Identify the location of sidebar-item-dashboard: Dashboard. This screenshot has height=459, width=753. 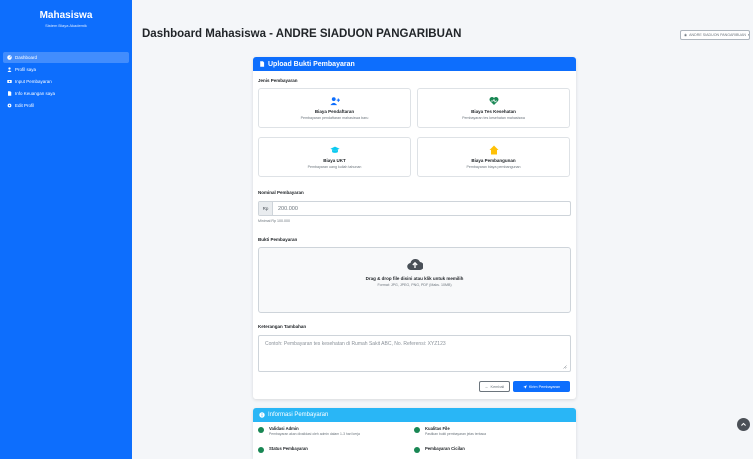
(66, 57).